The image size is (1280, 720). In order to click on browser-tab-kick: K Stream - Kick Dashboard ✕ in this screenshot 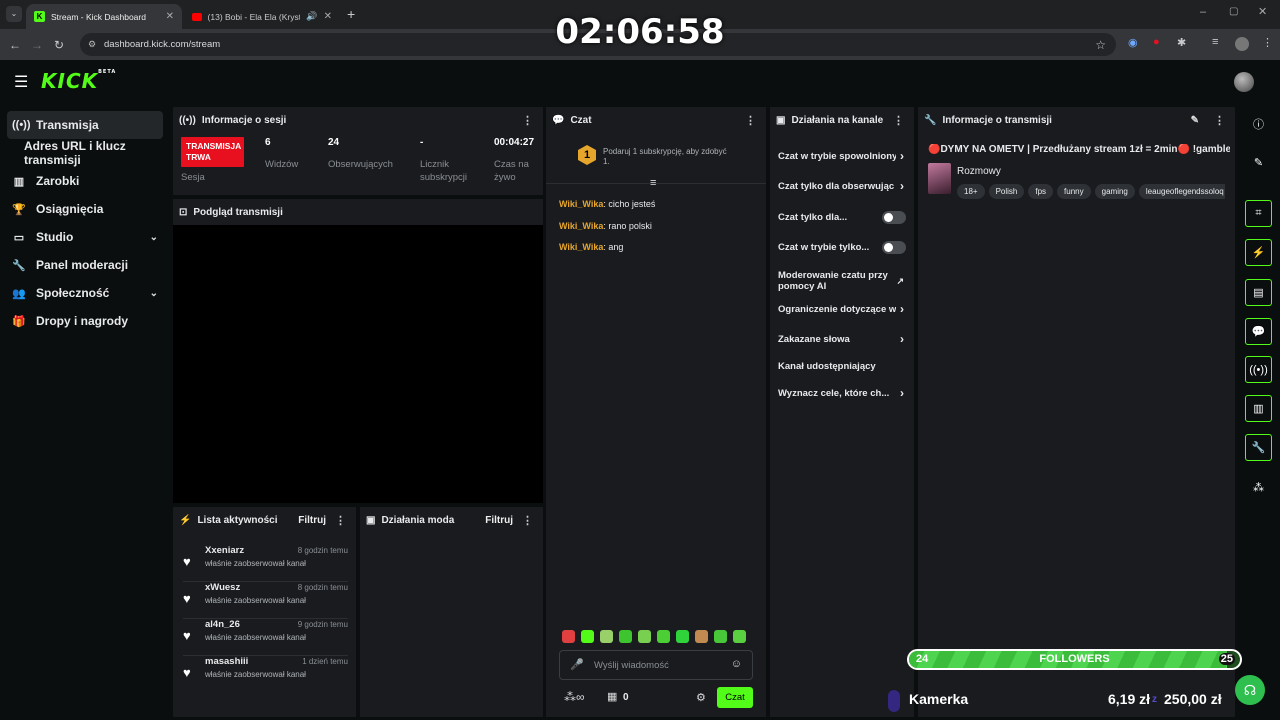, I will do `click(104, 16)`.